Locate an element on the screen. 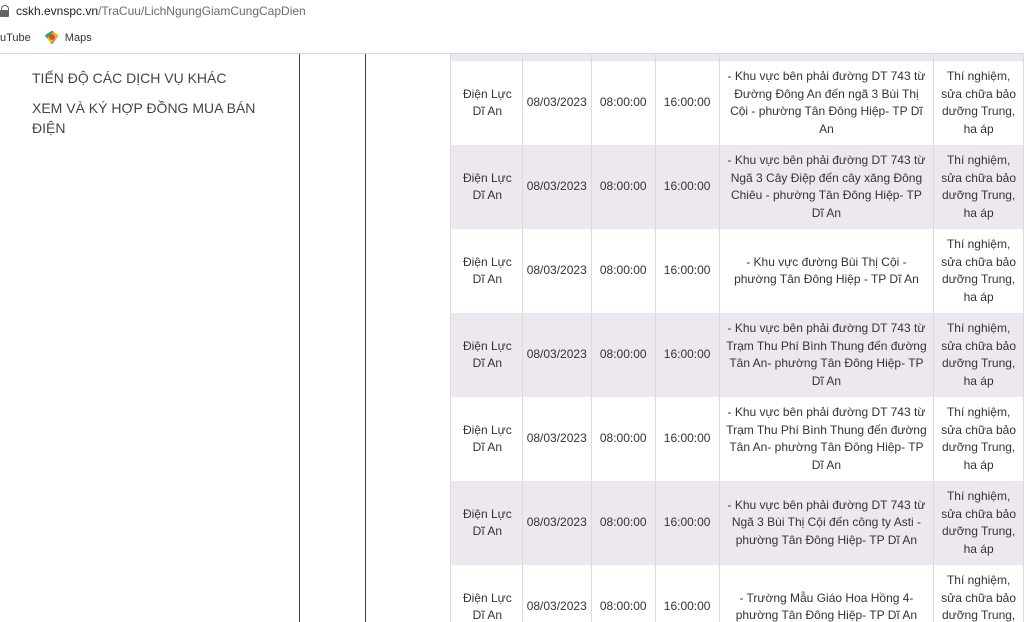  table-row-partial is located at coordinates (737, 57).